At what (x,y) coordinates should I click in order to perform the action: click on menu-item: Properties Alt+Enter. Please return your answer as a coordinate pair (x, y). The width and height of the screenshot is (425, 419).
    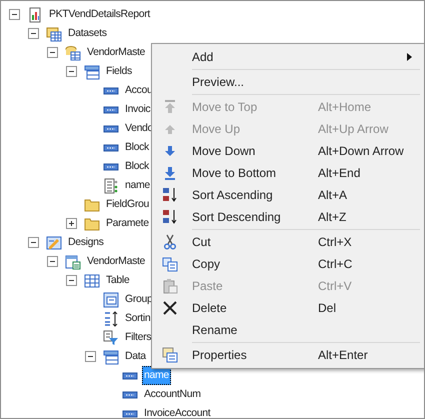
    Looking at the image, I should click on (288, 355).